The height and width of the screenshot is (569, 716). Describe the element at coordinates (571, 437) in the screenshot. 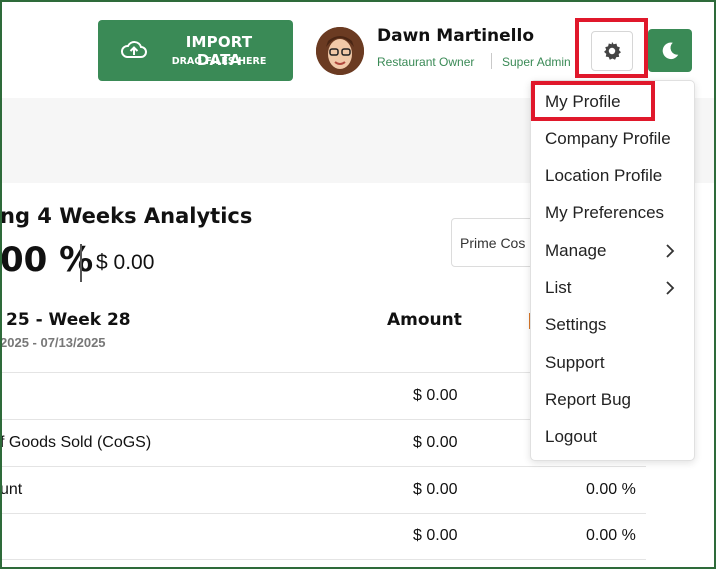

I see `menu-item-logout: Logout` at that location.